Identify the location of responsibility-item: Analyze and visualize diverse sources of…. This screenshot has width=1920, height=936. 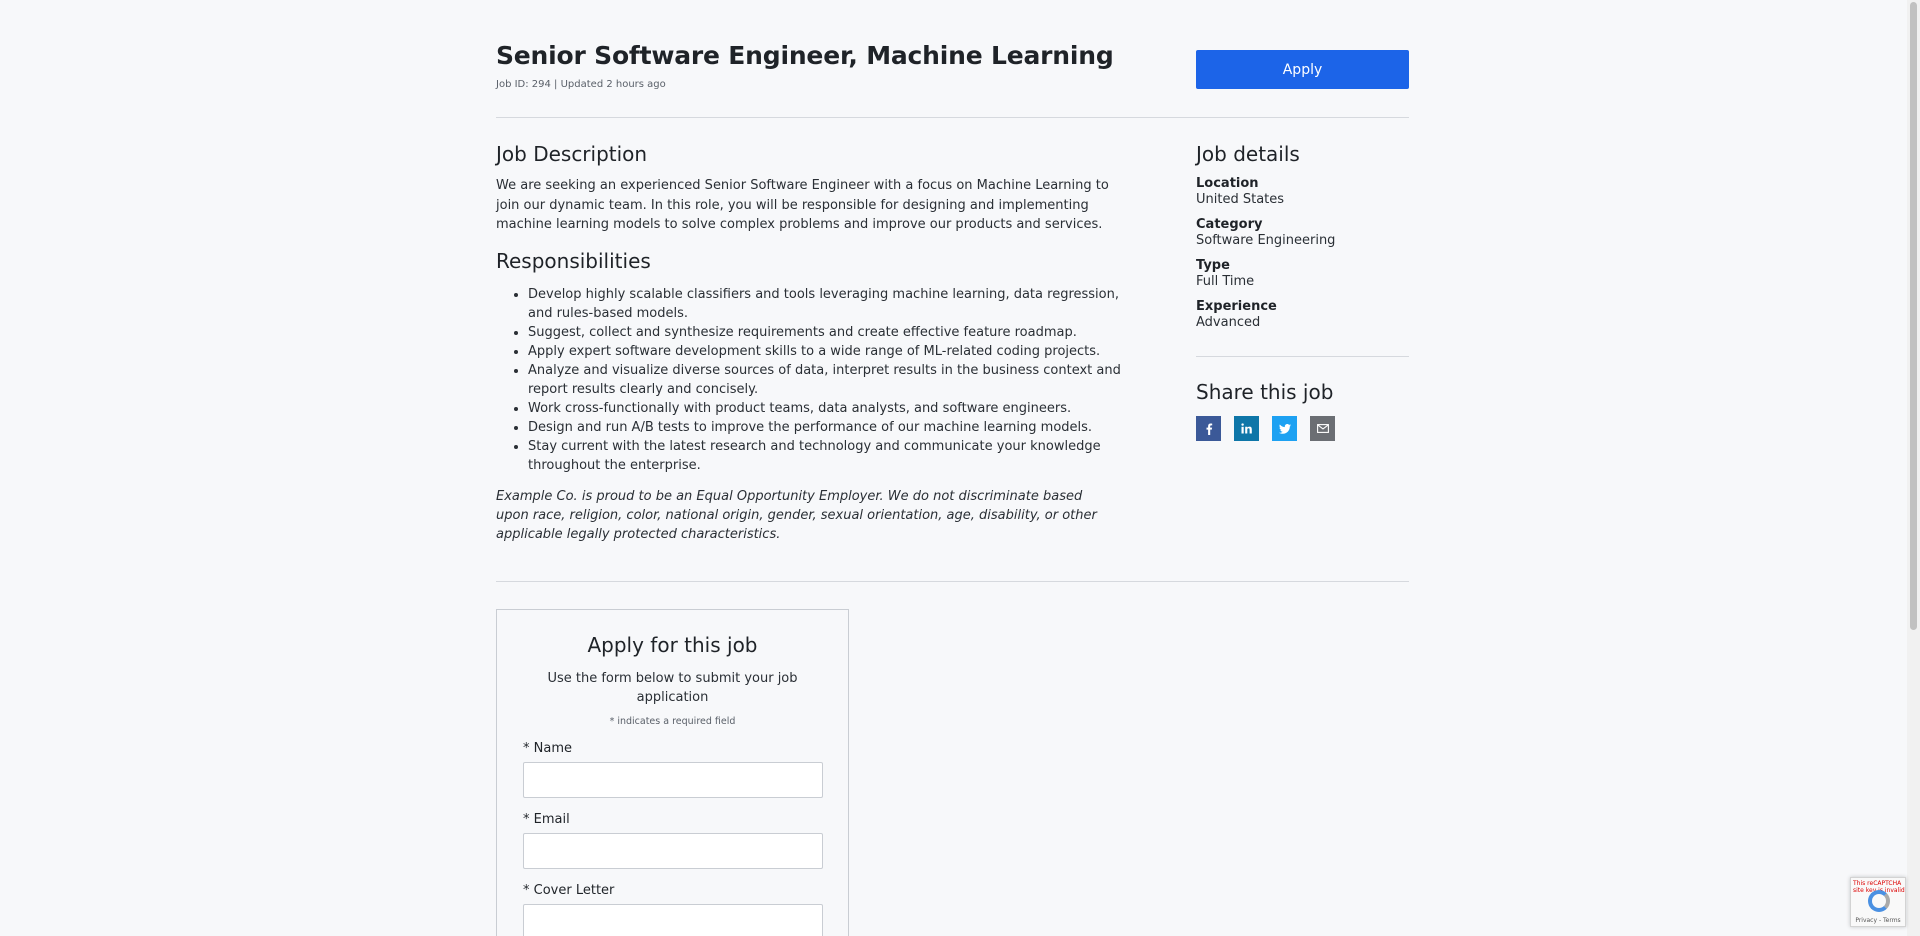
(832, 380).